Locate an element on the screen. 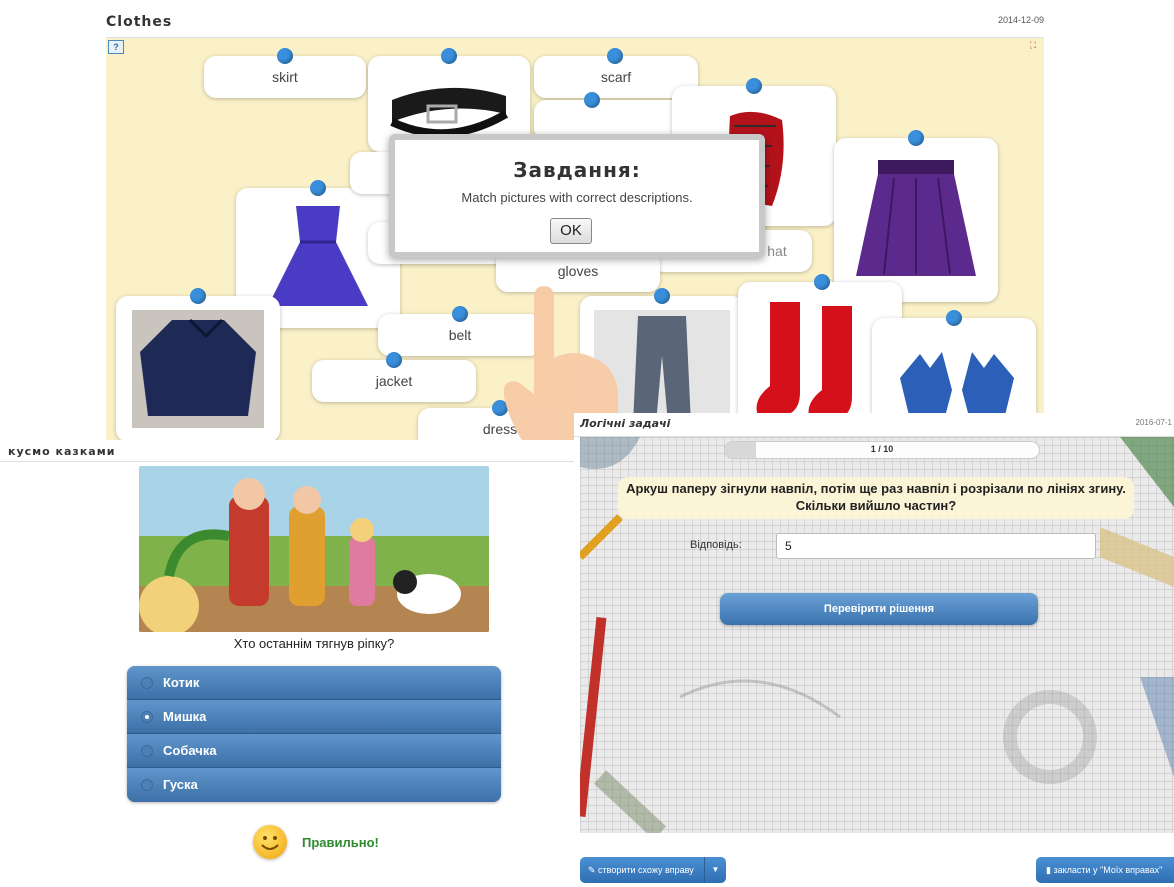 This screenshot has height=887, width=1174. picture-card-skirt is located at coordinates (916, 216).